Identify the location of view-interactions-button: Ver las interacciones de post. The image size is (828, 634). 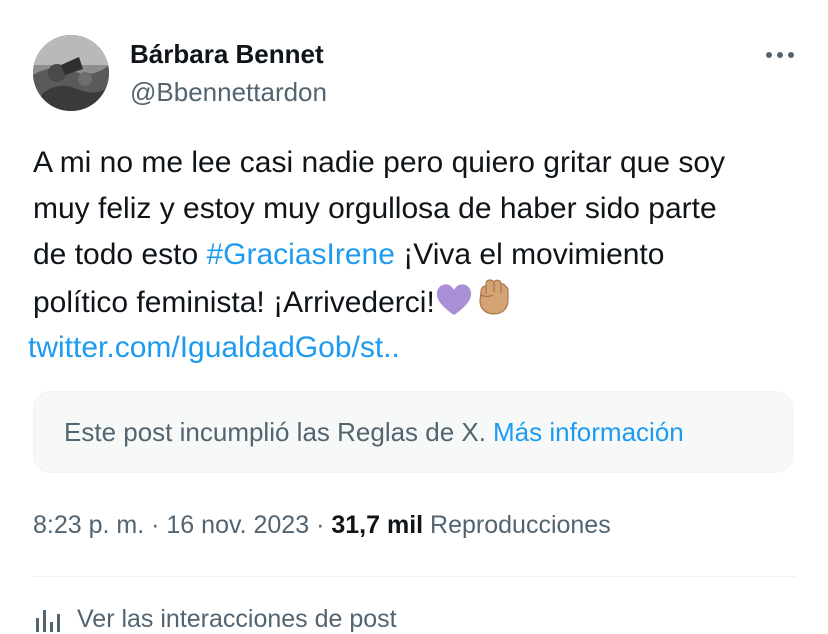
(215, 619).